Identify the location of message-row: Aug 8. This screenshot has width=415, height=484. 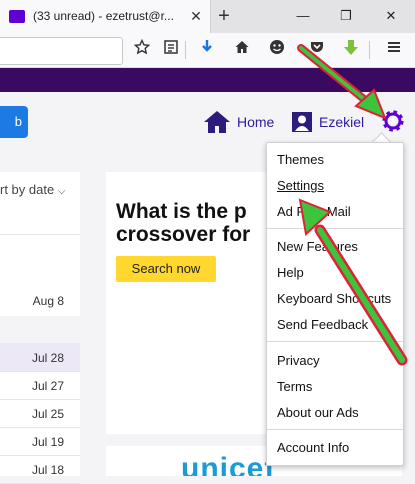
(40, 301).